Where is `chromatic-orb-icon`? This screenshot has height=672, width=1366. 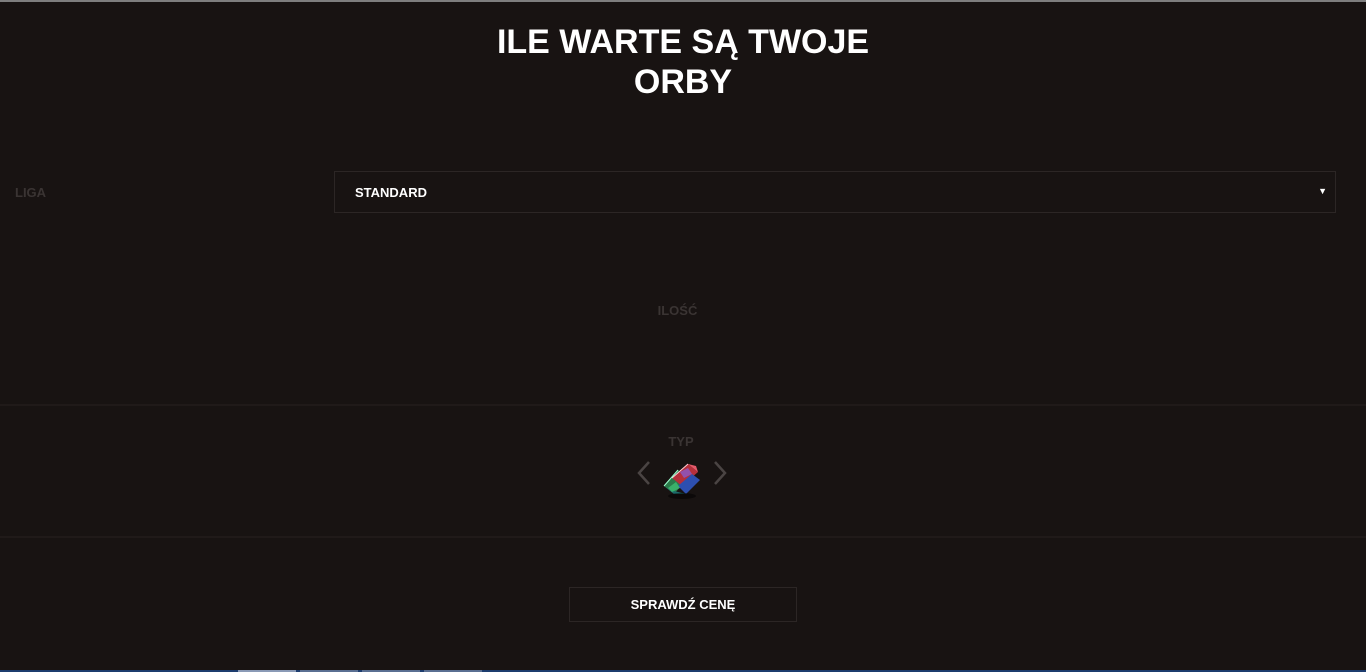
chromatic-orb-icon is located at coordinates (681, 479).